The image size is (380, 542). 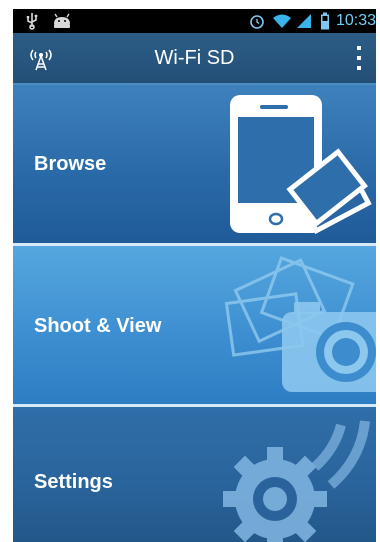 I want to click on overflow-menu-icon, so click(x=359, y=58).